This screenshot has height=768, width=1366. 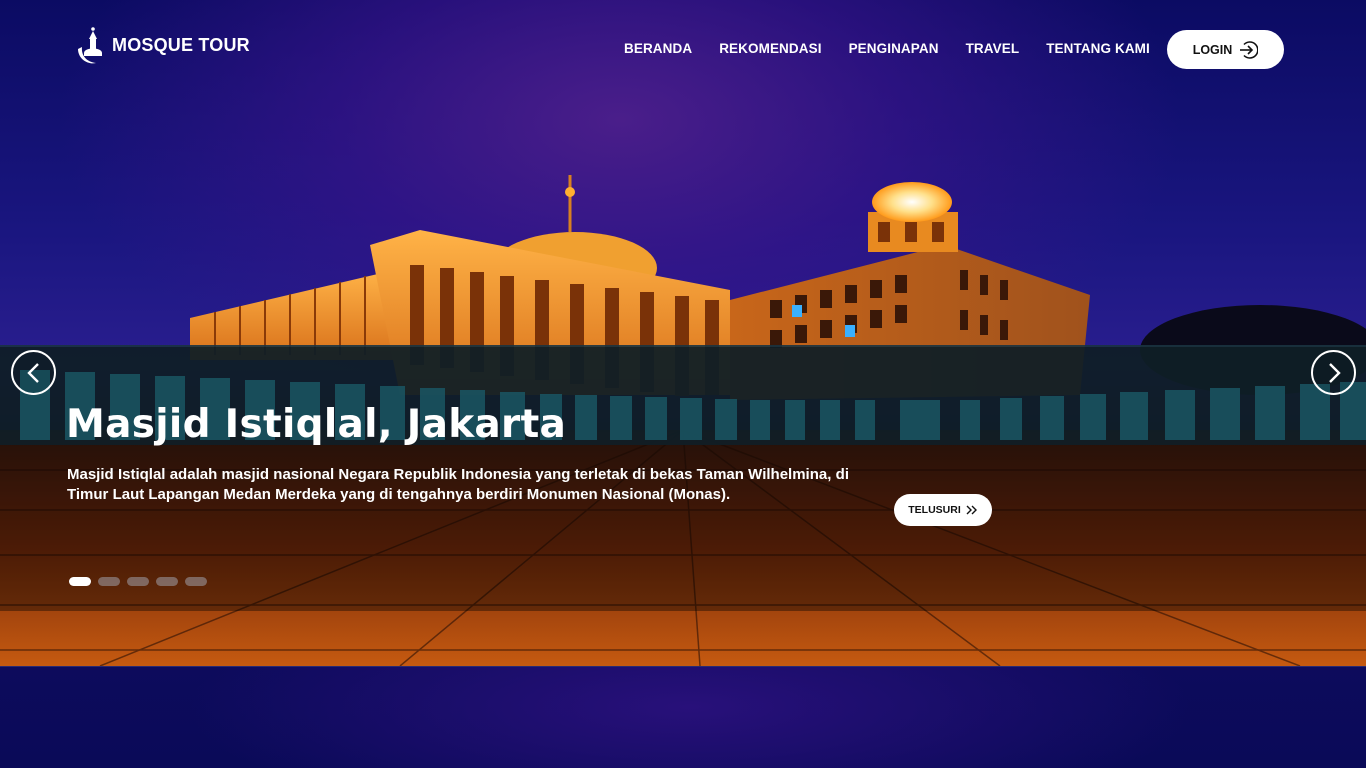 I want to click on carousel-prev-button, so click(x=33, y=372).